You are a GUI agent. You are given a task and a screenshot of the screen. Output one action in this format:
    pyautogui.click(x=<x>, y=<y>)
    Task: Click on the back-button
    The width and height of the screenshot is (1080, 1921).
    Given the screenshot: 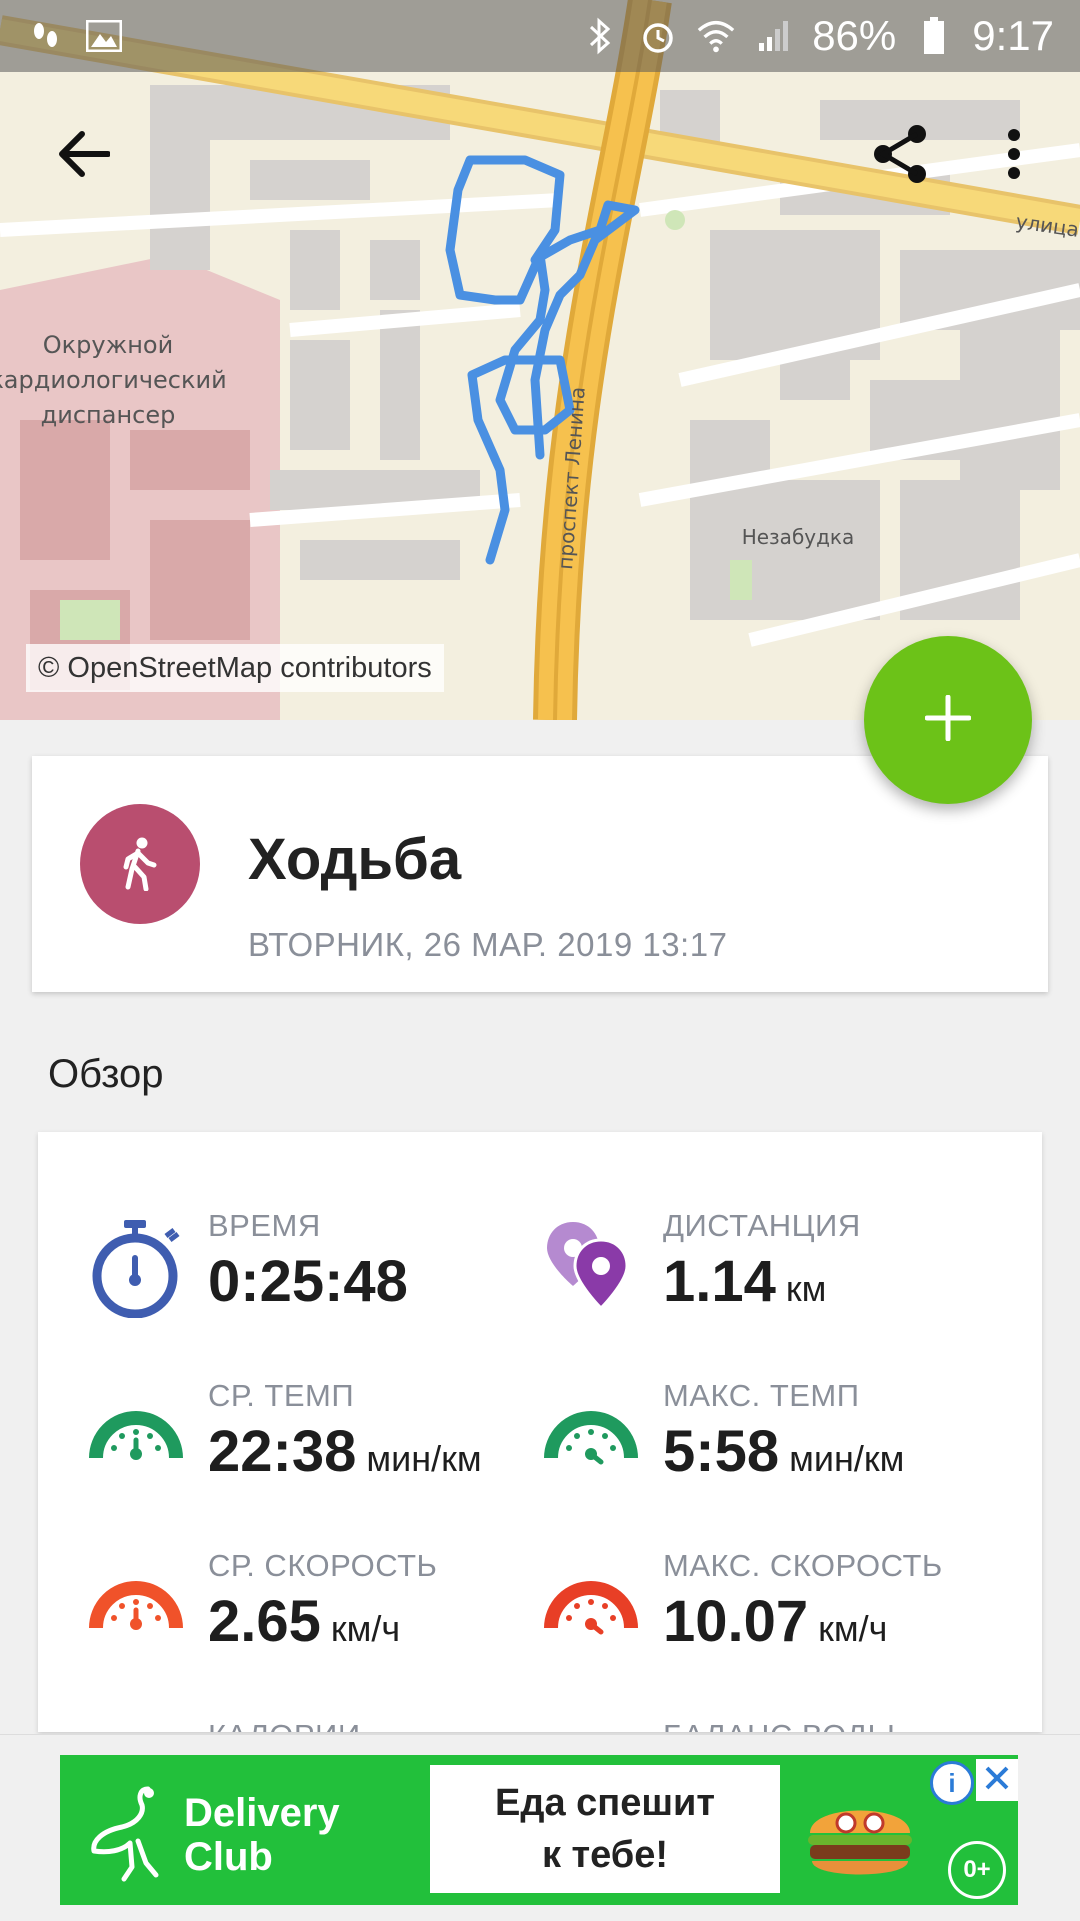 What is the action you would take?
    pyautogui.click(x=84, y=156)
    